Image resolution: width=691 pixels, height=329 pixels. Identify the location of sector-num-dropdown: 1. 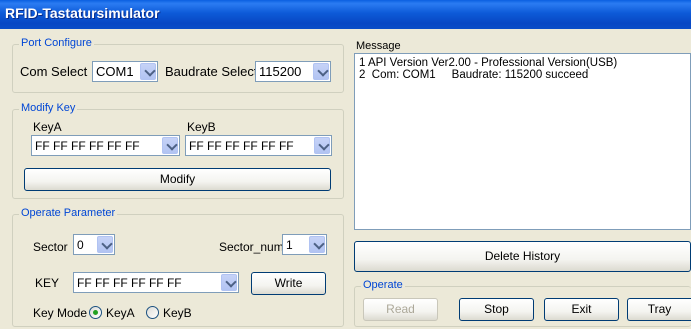
(304, 244).